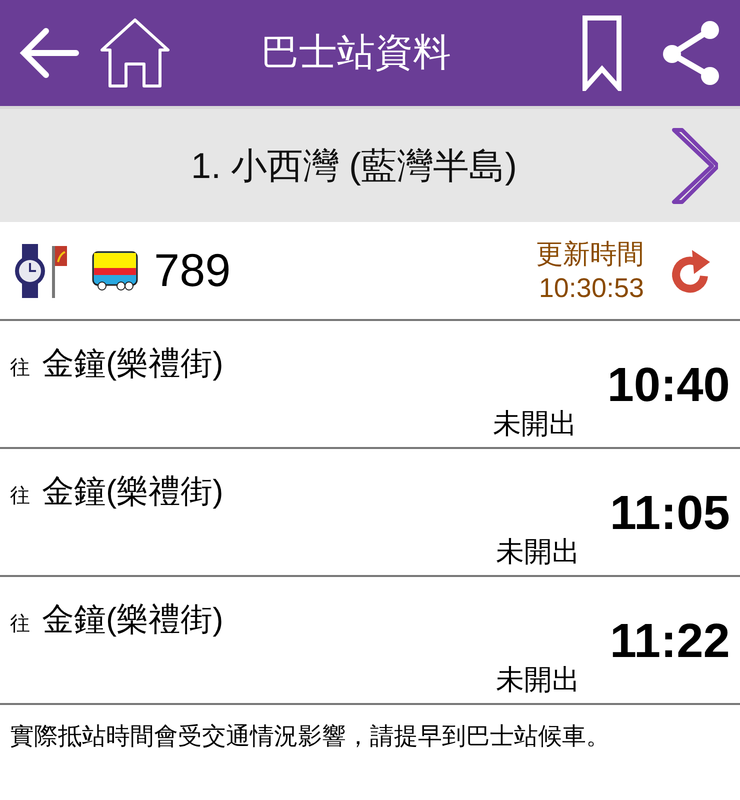 This screenshot has height=800, width=740. What do you see at coordinates (356, 53) in the screenshot?
I see `header-title: 巴士站資料` at bounding box center [356, 53].